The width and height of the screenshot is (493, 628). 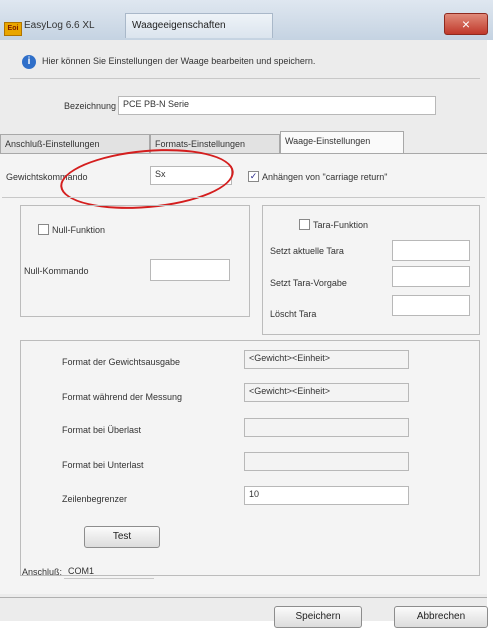 I want to click on close-button: ×, so click(x=466, y=24).